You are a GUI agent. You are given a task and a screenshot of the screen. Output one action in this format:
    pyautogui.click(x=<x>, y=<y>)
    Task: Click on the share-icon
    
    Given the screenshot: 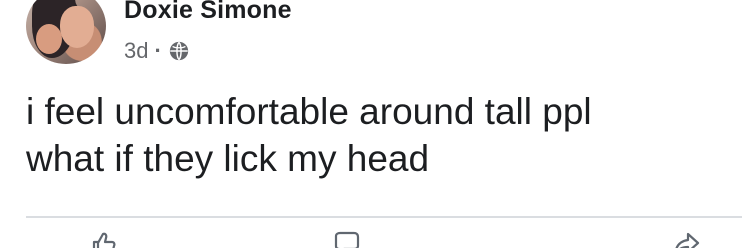 What is the action you would take?
    pyautogui.click(x=686, y=239)
    